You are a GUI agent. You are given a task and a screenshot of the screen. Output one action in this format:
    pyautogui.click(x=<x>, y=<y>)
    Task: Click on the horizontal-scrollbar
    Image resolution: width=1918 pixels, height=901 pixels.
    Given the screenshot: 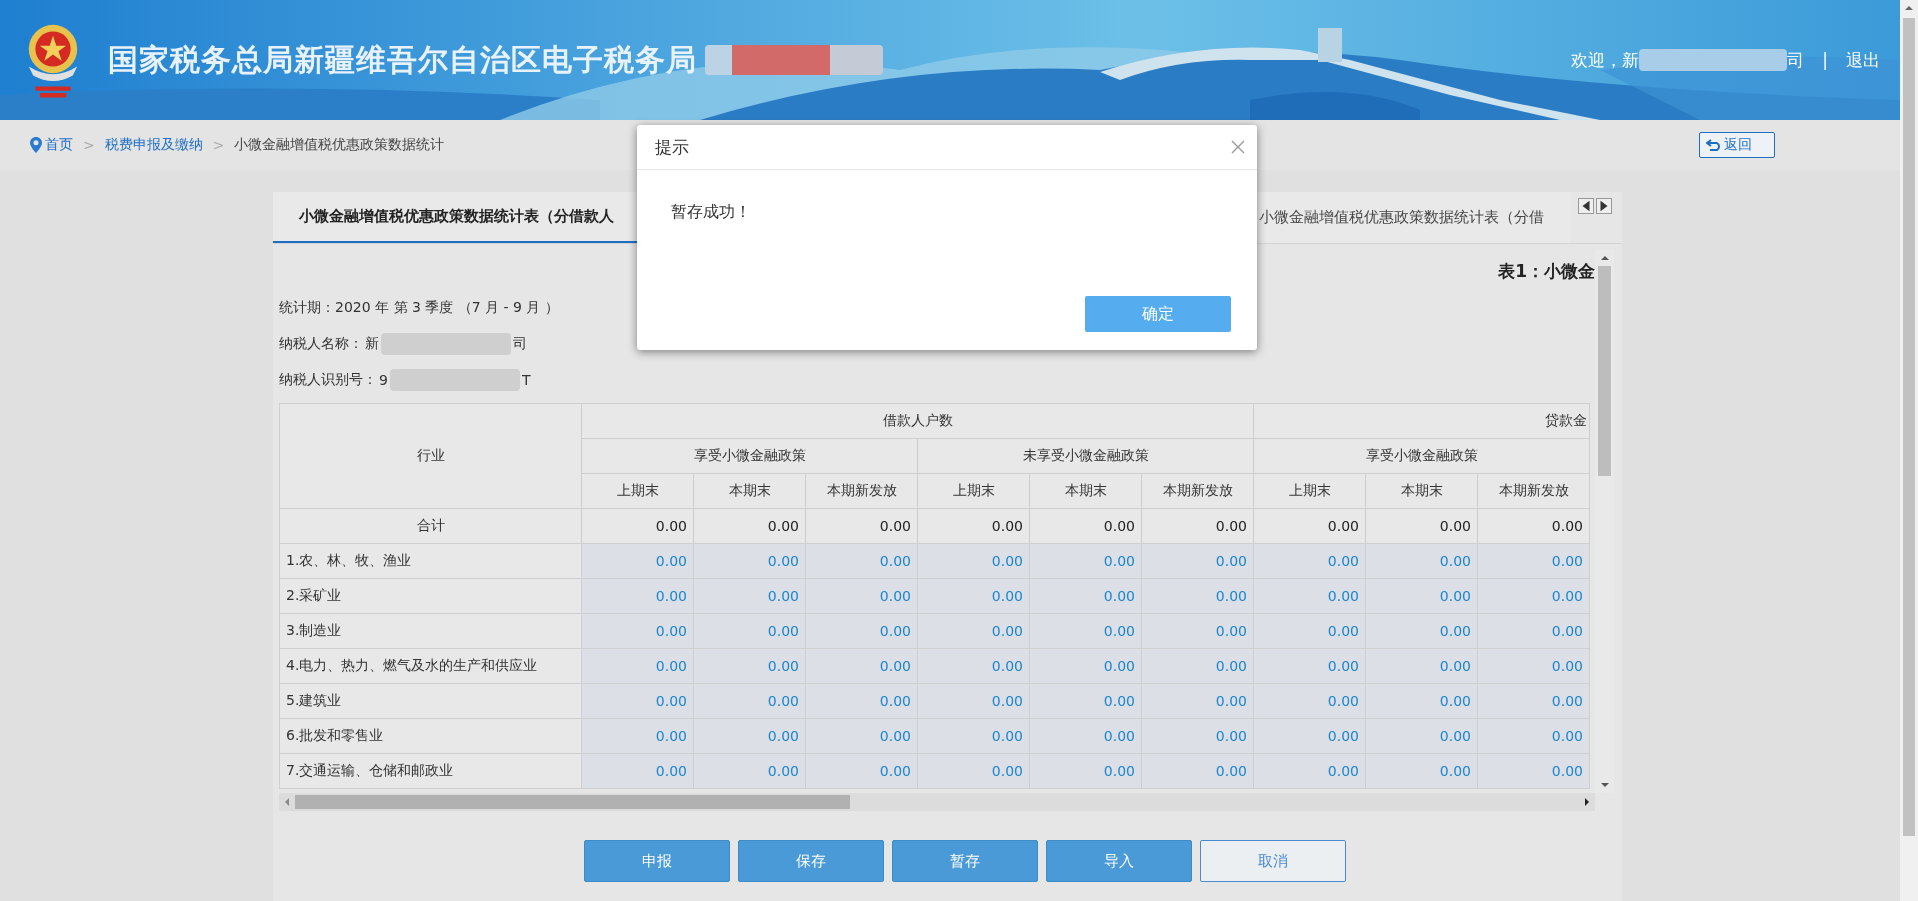 What is the action you would take?
    pyautogui.click(x=937, y=802)
    